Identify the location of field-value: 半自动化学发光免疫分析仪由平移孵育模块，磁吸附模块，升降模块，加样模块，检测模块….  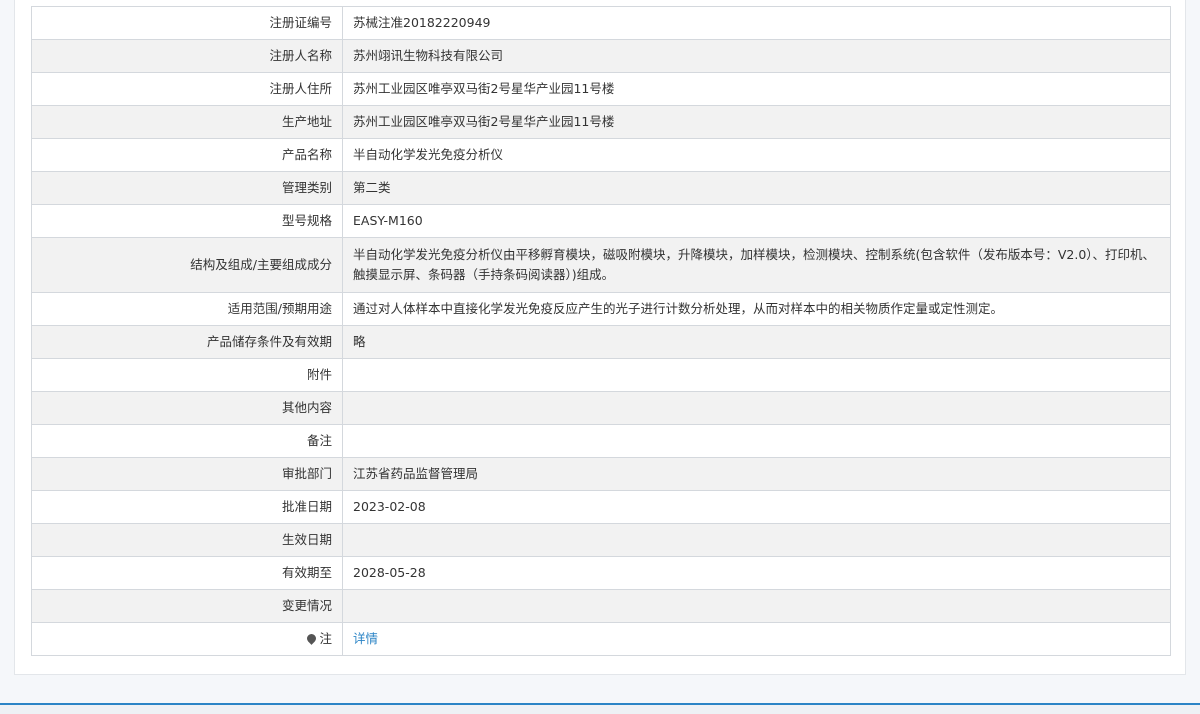
(756, 265).